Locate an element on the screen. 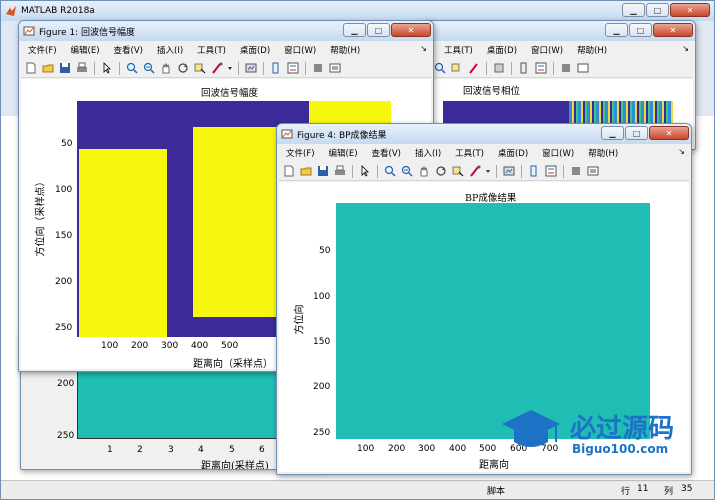 The image size is (715, 500). fig2-menu-desktop: 桌面(D) is located at coordinates (502, 50).